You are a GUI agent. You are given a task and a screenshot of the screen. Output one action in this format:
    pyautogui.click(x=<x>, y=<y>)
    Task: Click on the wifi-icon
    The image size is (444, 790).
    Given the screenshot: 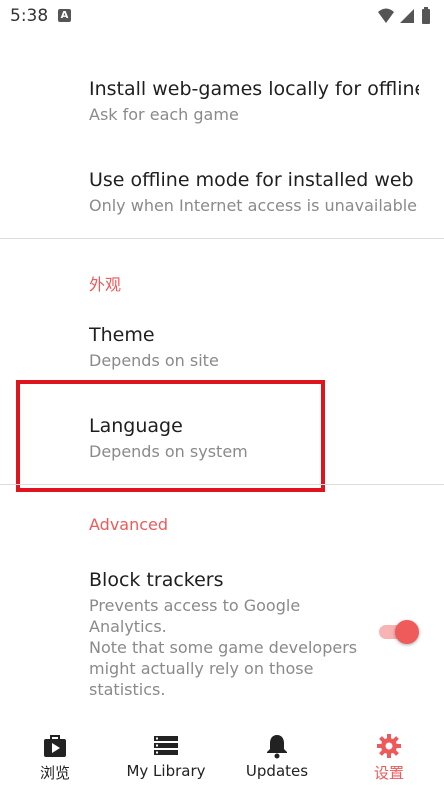 What is the action you would take?
    pyautogui.click(x=386, y=15)
    